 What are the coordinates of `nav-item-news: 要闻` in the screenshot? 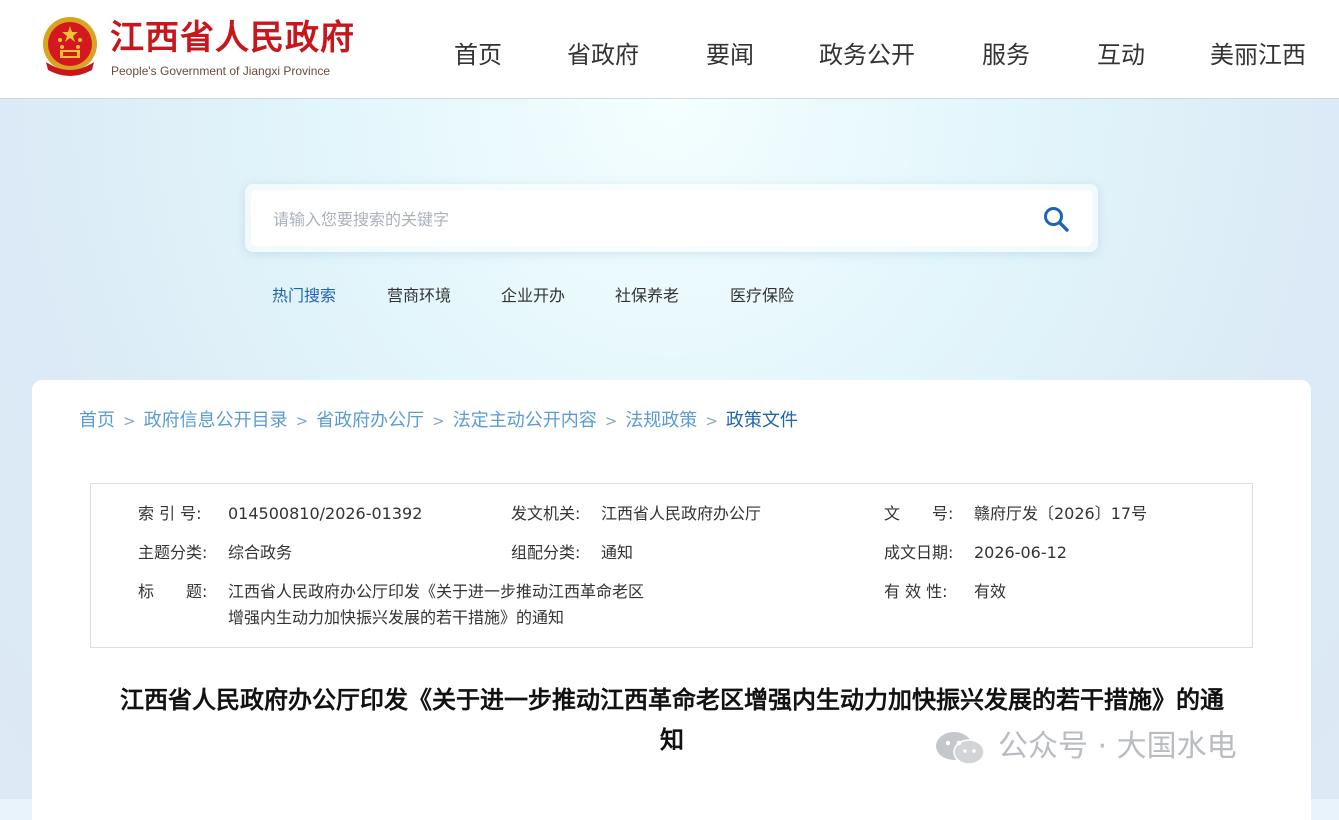 It's located at (730, 55).